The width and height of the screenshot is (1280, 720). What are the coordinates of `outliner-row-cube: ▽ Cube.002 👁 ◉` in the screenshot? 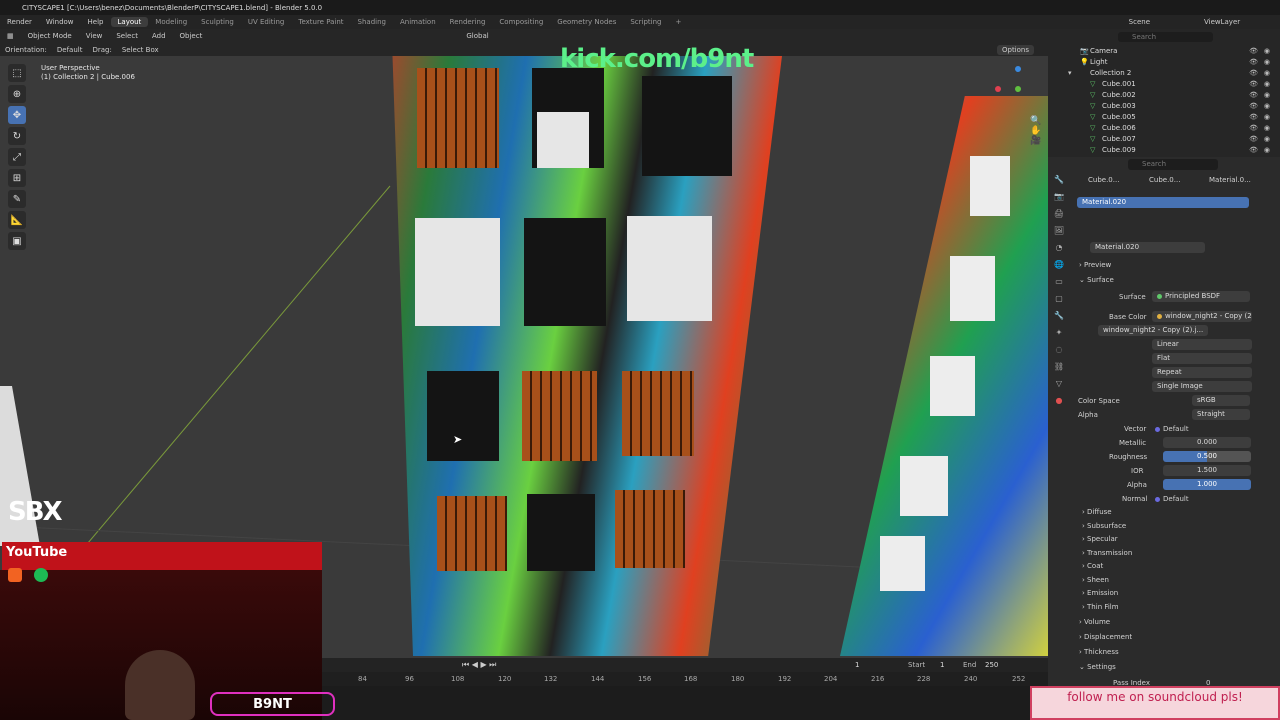 It's located at (1164, 94).